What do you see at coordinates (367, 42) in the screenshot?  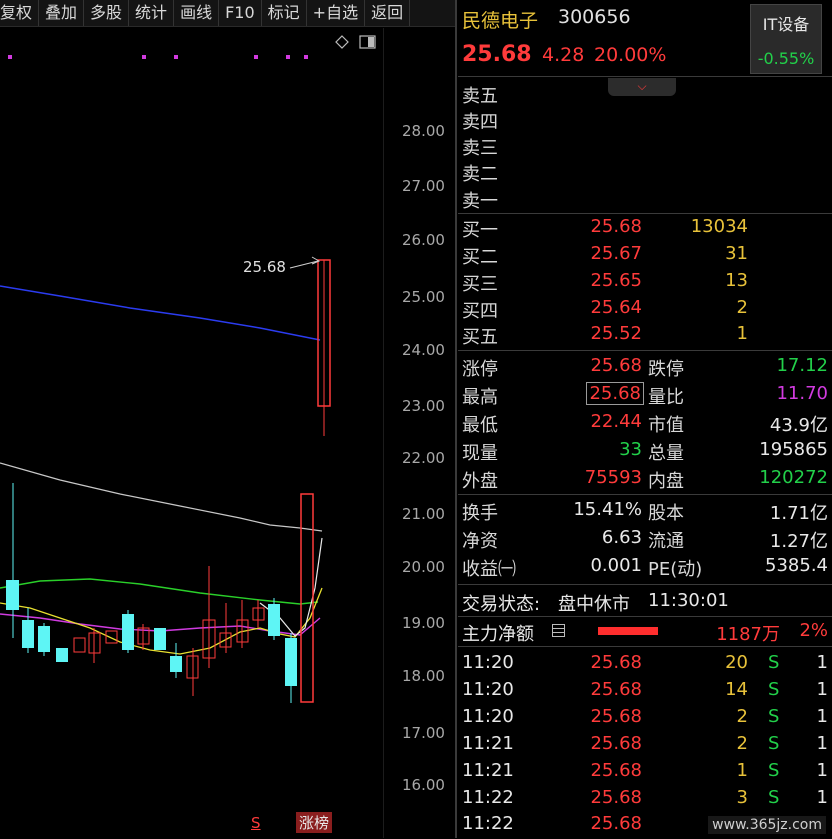 I see `panel-toggle-icon` at bounding box center [367, 42].